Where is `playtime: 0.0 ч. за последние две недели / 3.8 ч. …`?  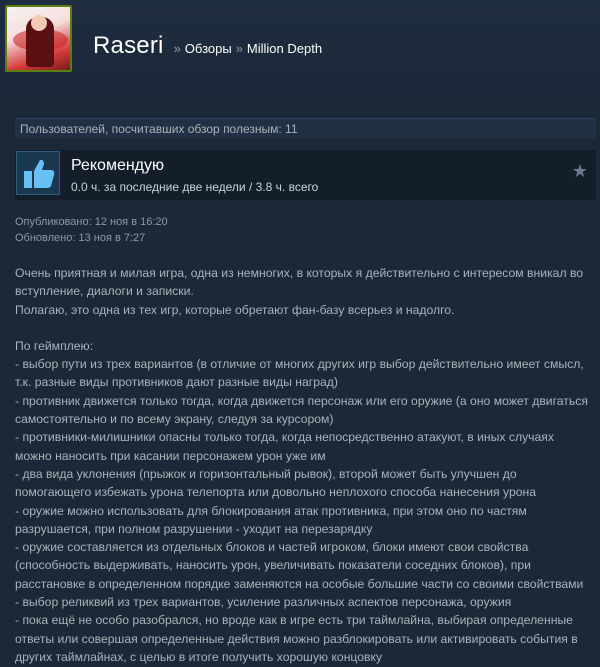
playtime: 0.0 ч. за последние две недели / 3.8 ч. … is located at coordinates (195, 187).